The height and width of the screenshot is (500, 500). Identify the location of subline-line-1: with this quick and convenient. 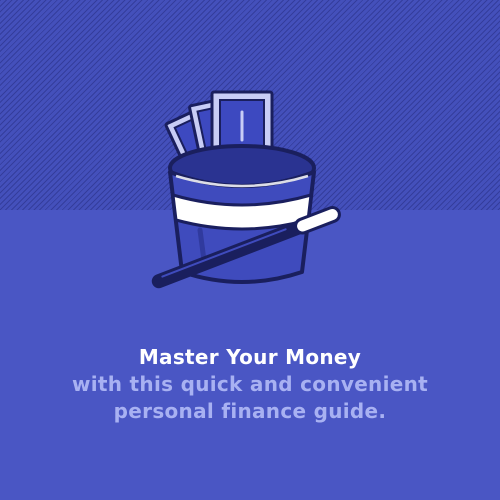
(250, 384).